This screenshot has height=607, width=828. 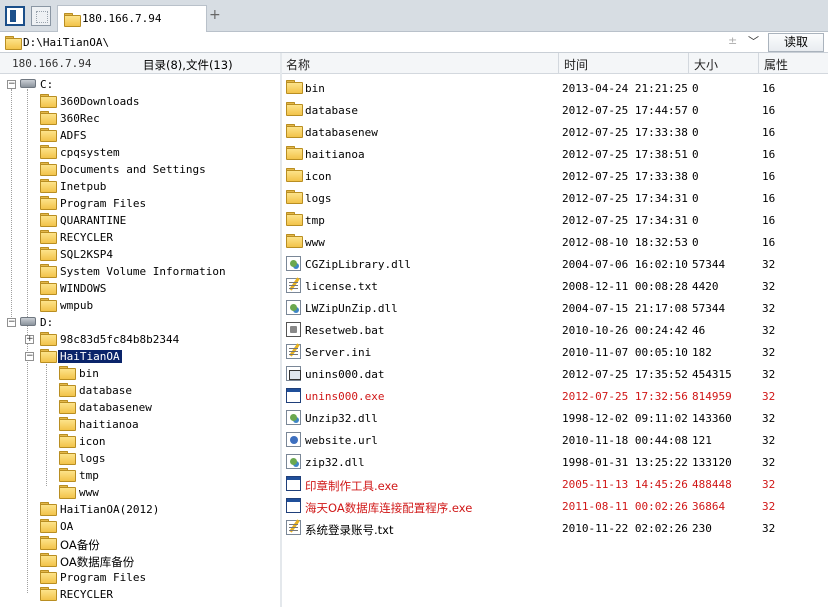 I want to click on file-name: databasenew, so click(x=341, y=132).